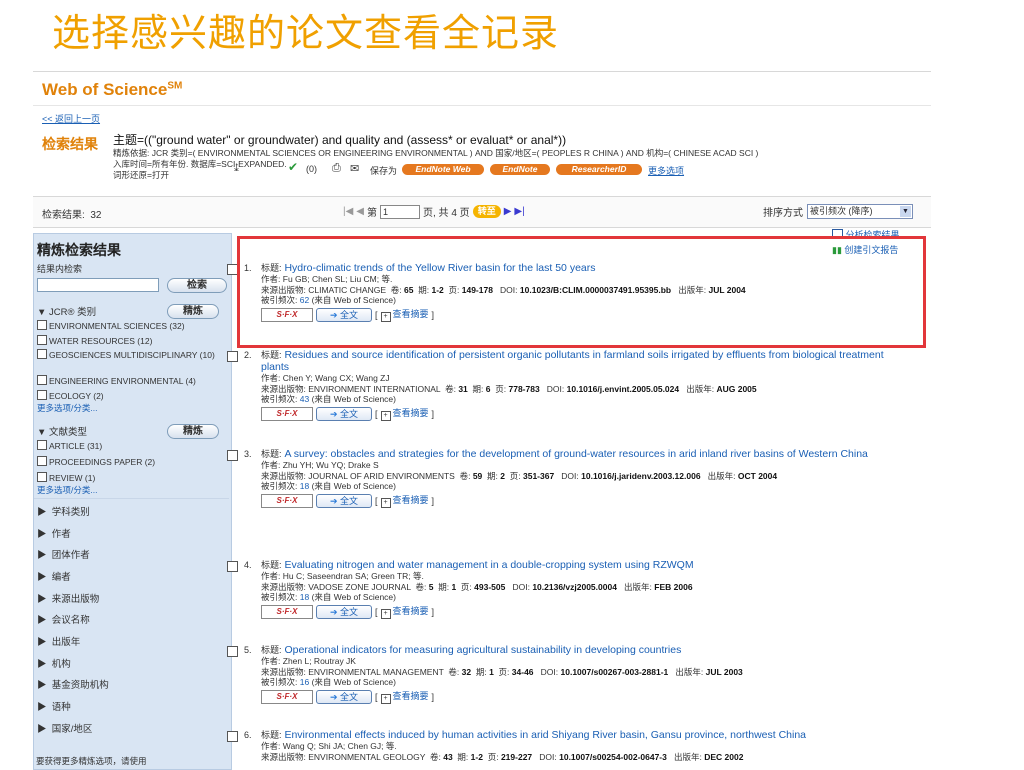 The image size is (1024, 770). Describe the element at coordinates (132, 461) in the screenshot. I see `doctype-option: PROCEEDINGS PAPER (2)` at that location.